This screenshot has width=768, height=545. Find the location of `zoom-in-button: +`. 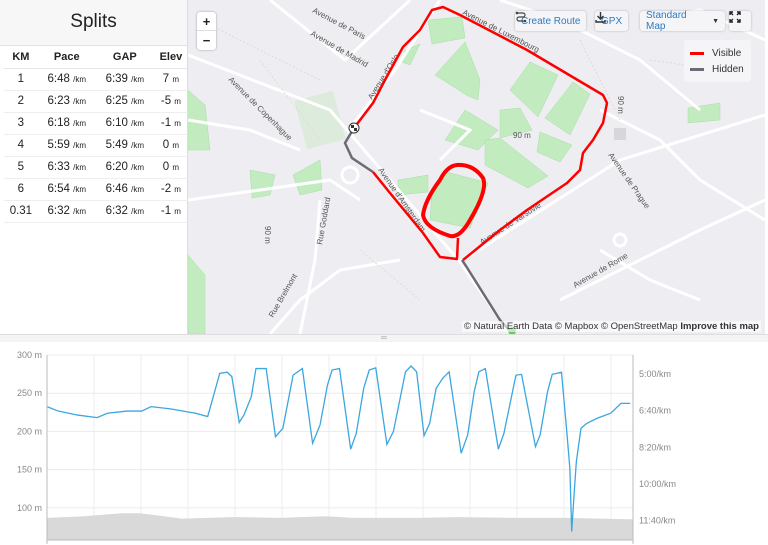

zoom-in-button: + is located at coordinates (206, 21).